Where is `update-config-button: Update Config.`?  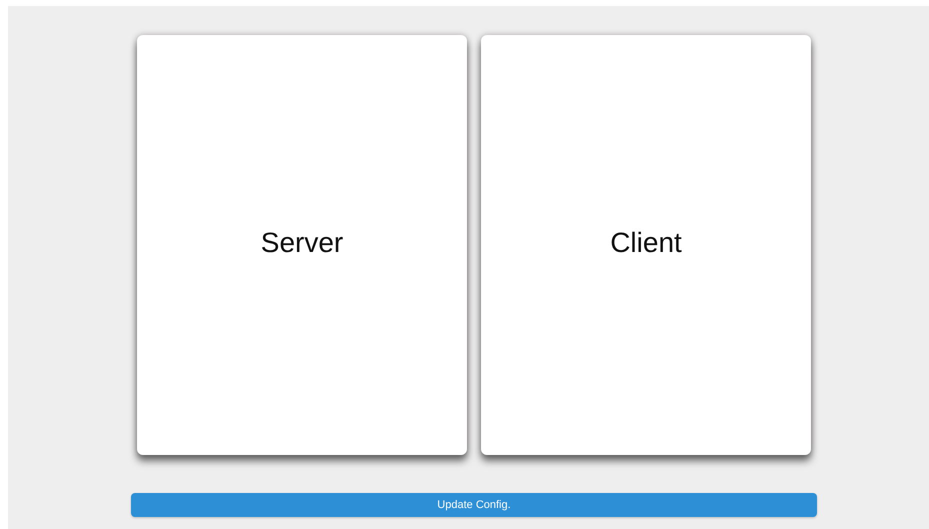
update-config-button: Update Config. is located at coordinates (474, 505).